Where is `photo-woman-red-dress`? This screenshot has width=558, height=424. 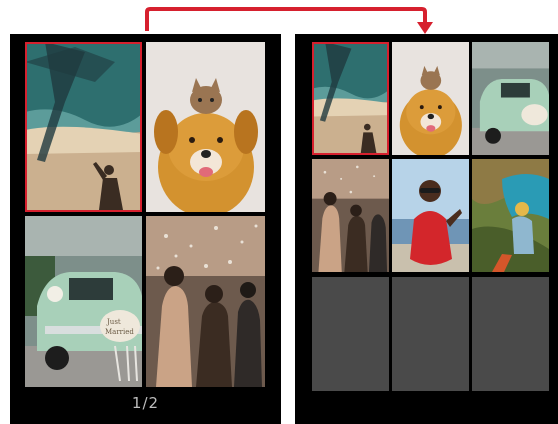
photo-woman-red-dress is located at coordinates (430, 215).